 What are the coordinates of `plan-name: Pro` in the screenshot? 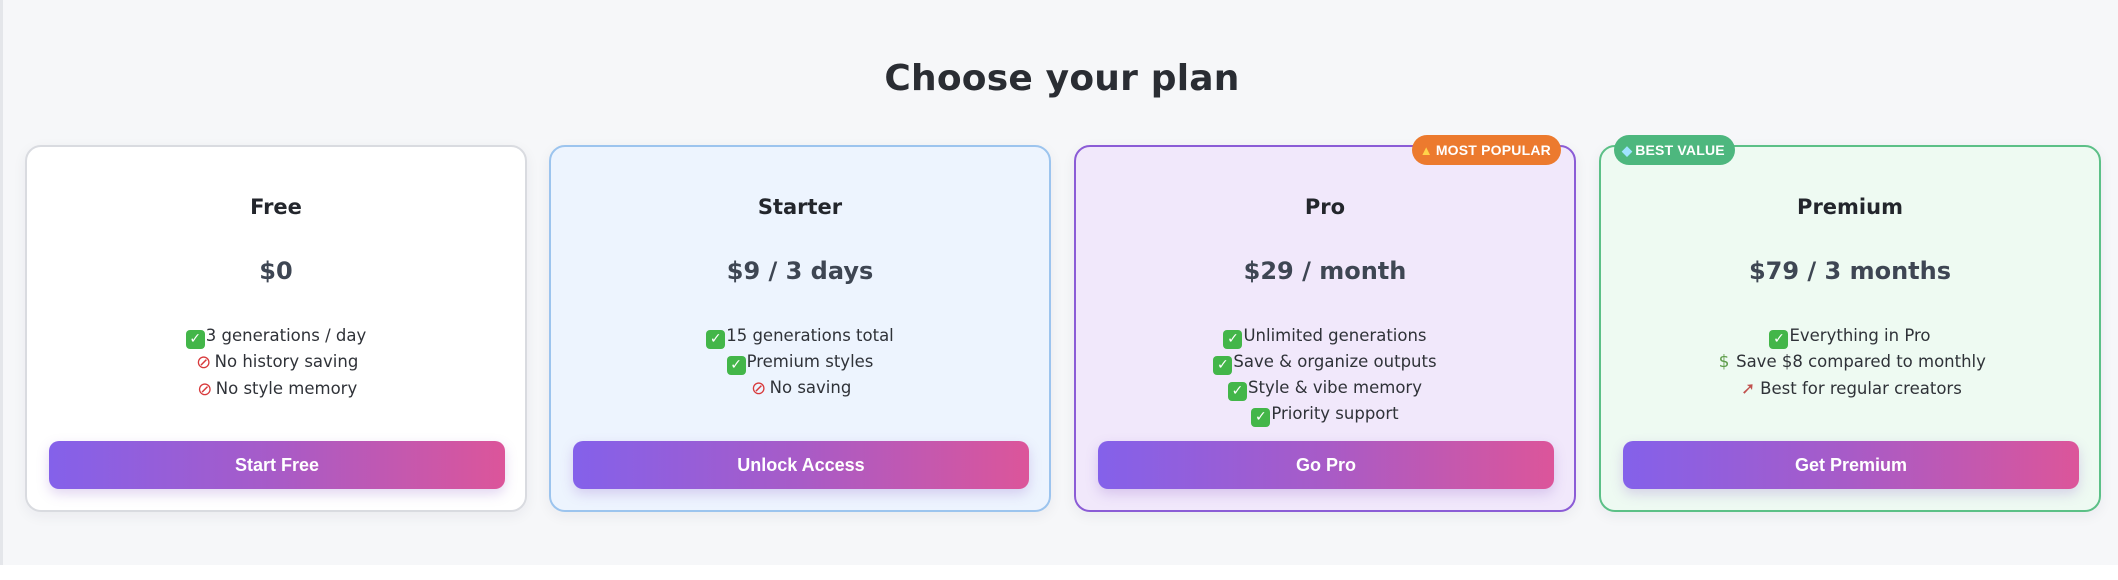 It's located at (1325, 207).